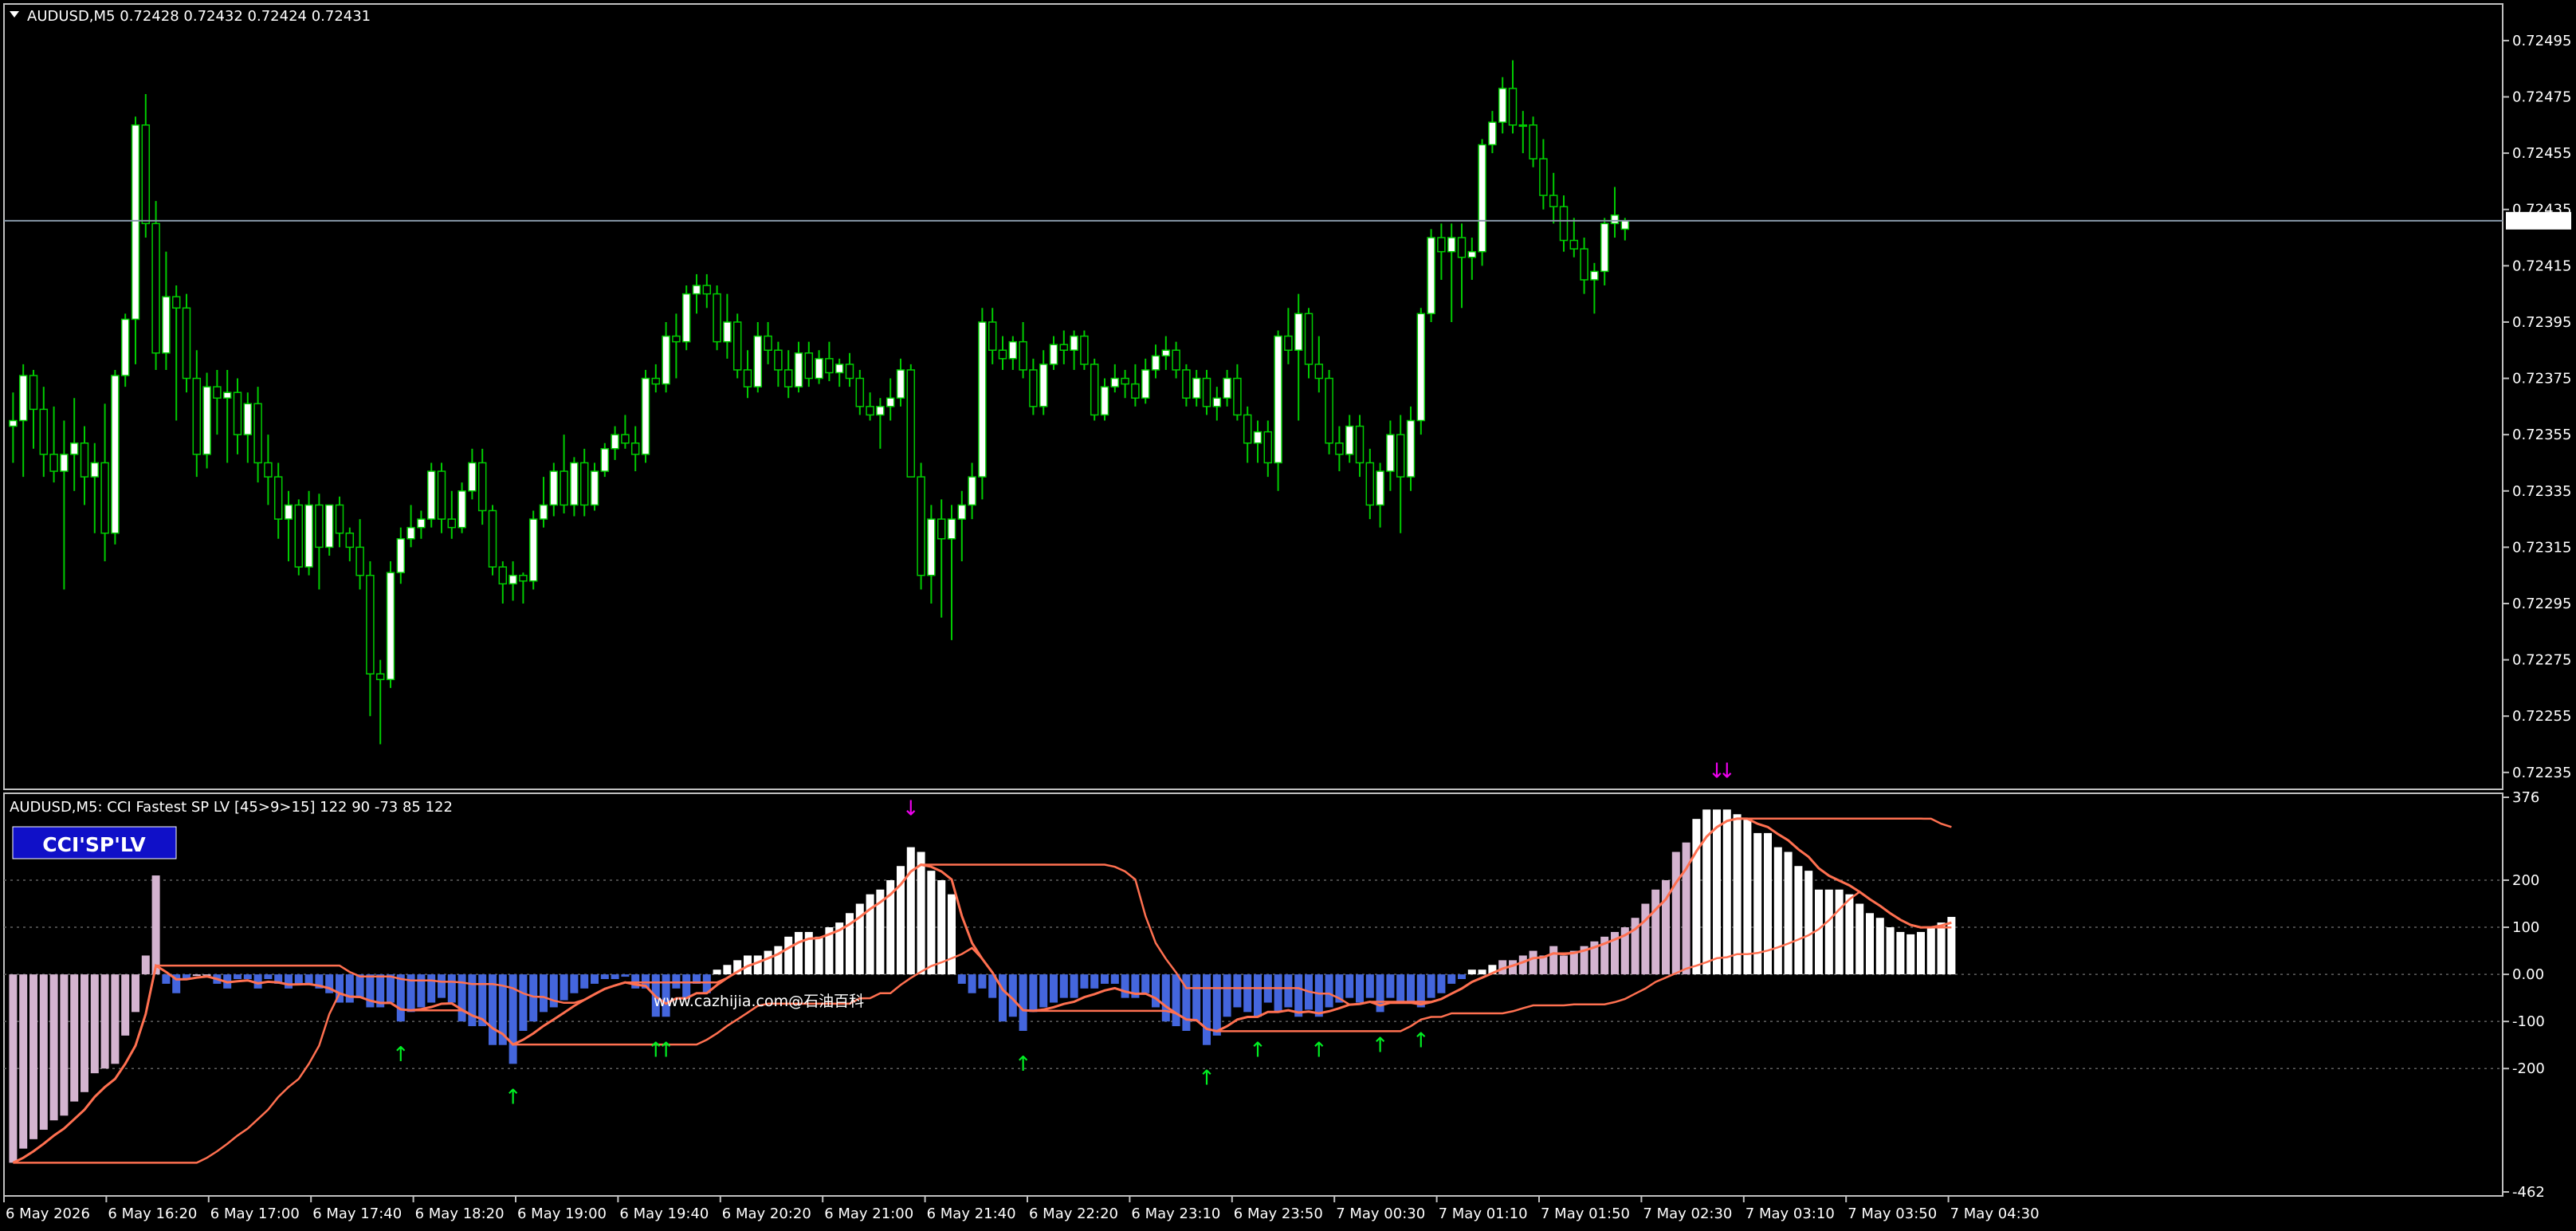  Describe the element at coordinates (1687, 1213) in the screenshot. I see `time-tick-label: 7 May 02:30` at that location.